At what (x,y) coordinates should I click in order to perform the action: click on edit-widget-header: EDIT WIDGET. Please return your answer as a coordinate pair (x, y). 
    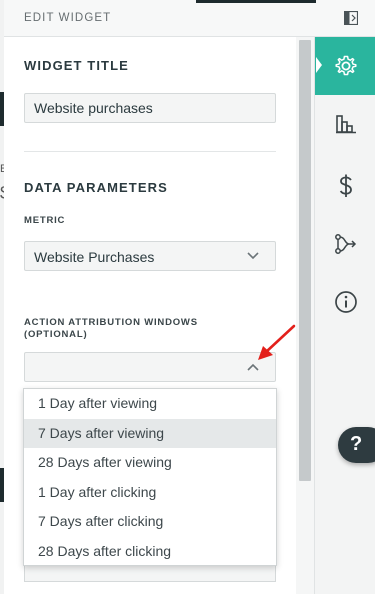
    Looking at the image, I should click on (189, 18).